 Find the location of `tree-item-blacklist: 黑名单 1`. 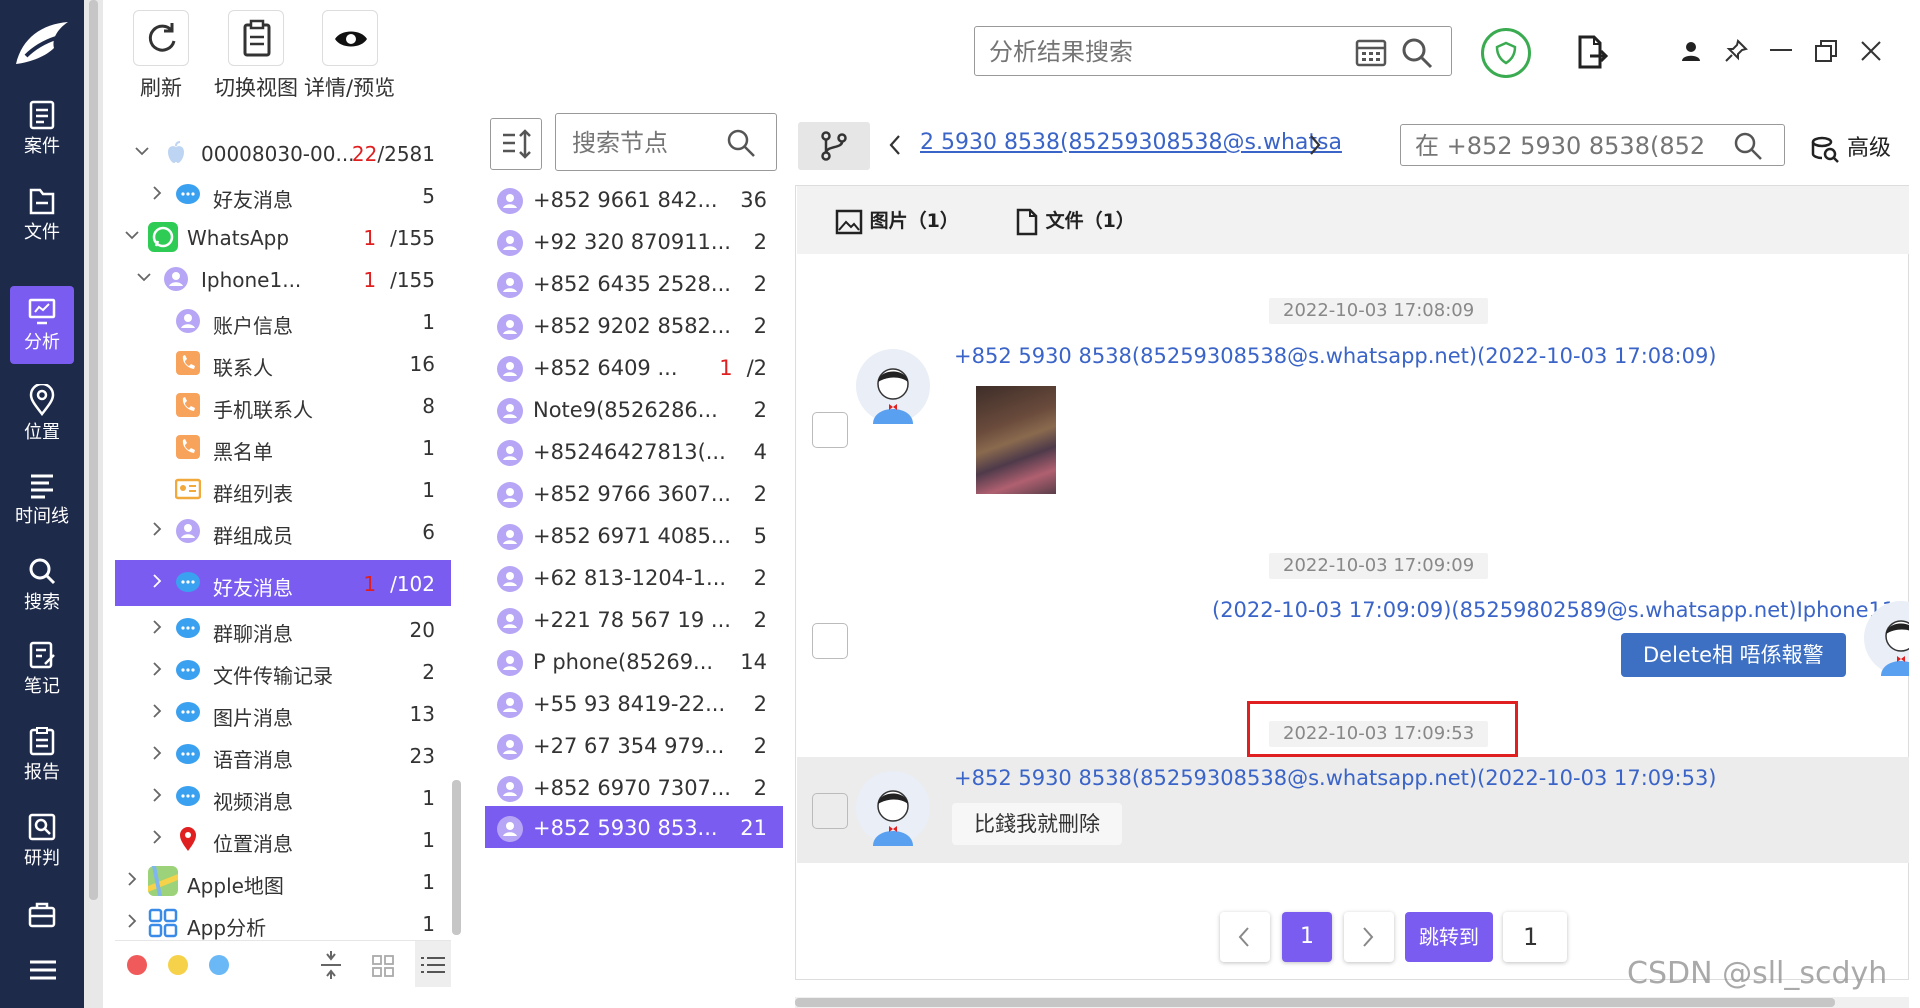

tree-item-blacklist: 黑名单 1 is located at coordinates (283, 447).